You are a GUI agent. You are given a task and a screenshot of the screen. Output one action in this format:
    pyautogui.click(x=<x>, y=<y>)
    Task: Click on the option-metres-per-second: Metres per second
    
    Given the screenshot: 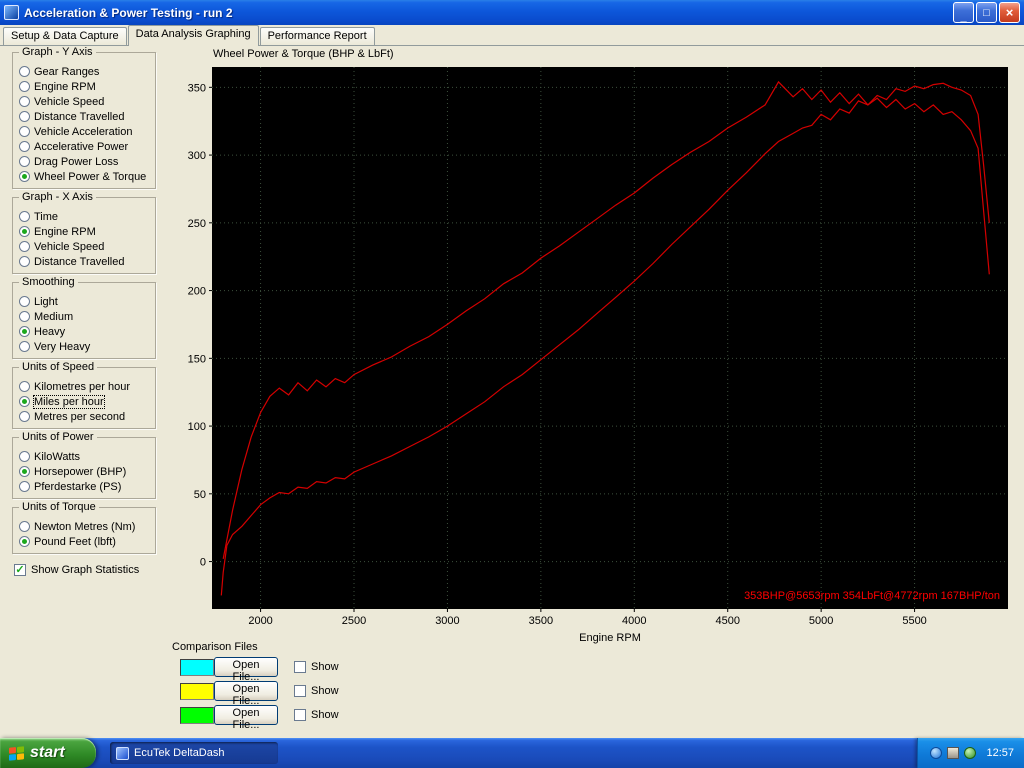 What is the action you would take?
    pyautogui.click(x=85, y=416)
    